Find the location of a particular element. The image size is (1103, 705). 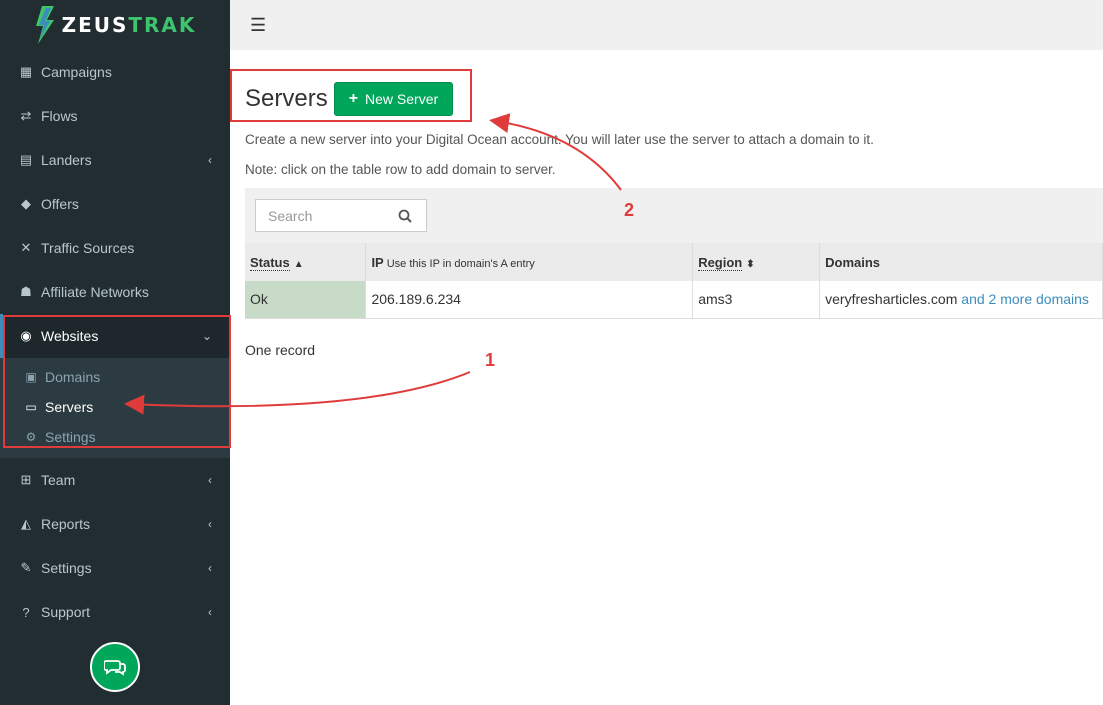

wrench-icon: ✎ is located at coordinates (26, 567).